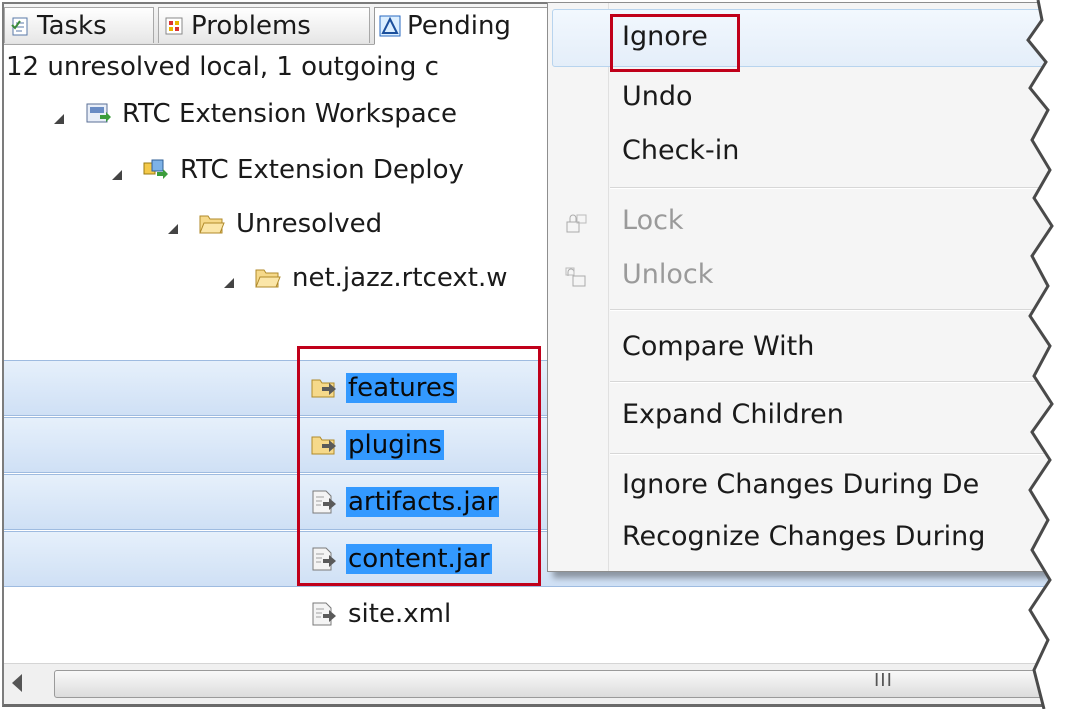 Image resolution: width=1078 pixels, height=709 pixels. What do you see at coordinates (174, 26) in the screenshot?
I see `problems-icon` at bounding box center [174, 26].